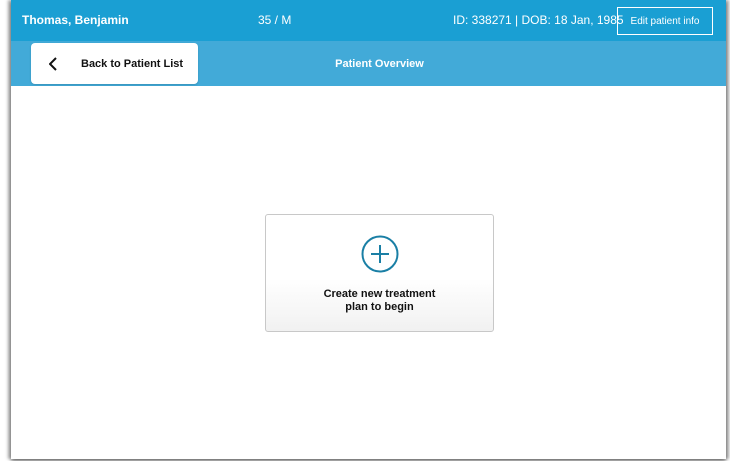 This screenshot has height=461, width=730. Describe the element at coordinates (538, 20) in the screenshot. I see `patient-id-dob: ID: 338271 | DOB: 18 Jan, 1985` at that location.